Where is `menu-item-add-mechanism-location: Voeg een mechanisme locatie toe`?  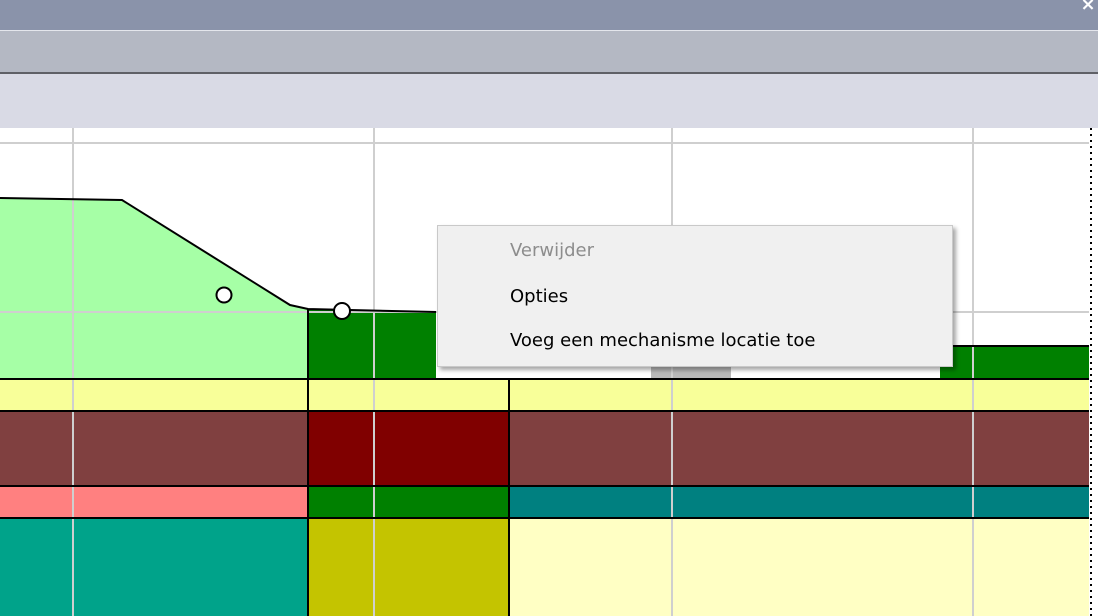 menu-item-add-mechanism-location: Voeg een mechanisme locatie toe is located at coordinates (662, 341).